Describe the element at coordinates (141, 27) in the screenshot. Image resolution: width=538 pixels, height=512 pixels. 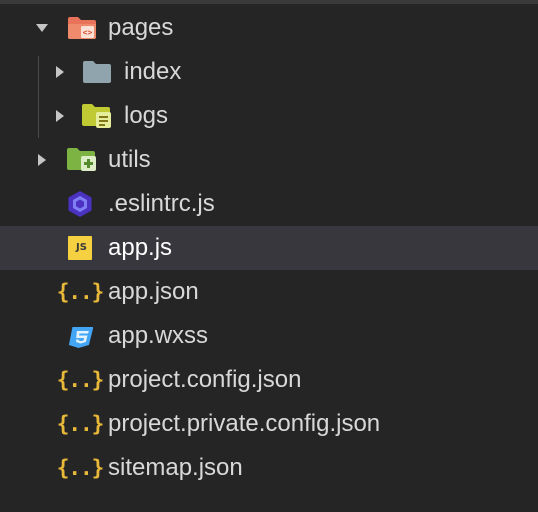
I see `tree-item-label: pages` at that location.